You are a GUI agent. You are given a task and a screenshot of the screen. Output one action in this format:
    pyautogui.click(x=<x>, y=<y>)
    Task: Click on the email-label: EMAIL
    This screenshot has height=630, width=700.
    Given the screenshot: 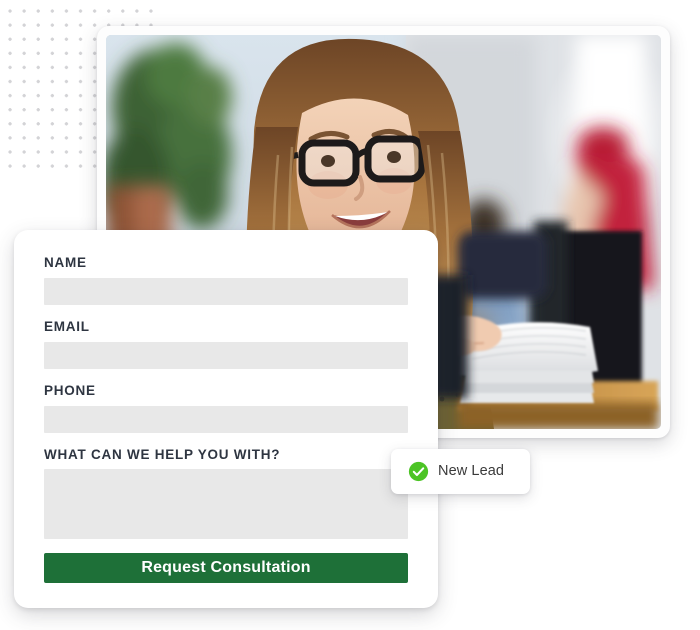 What is the action you would take?
    pyautogui.click(x=67, y=326)
    